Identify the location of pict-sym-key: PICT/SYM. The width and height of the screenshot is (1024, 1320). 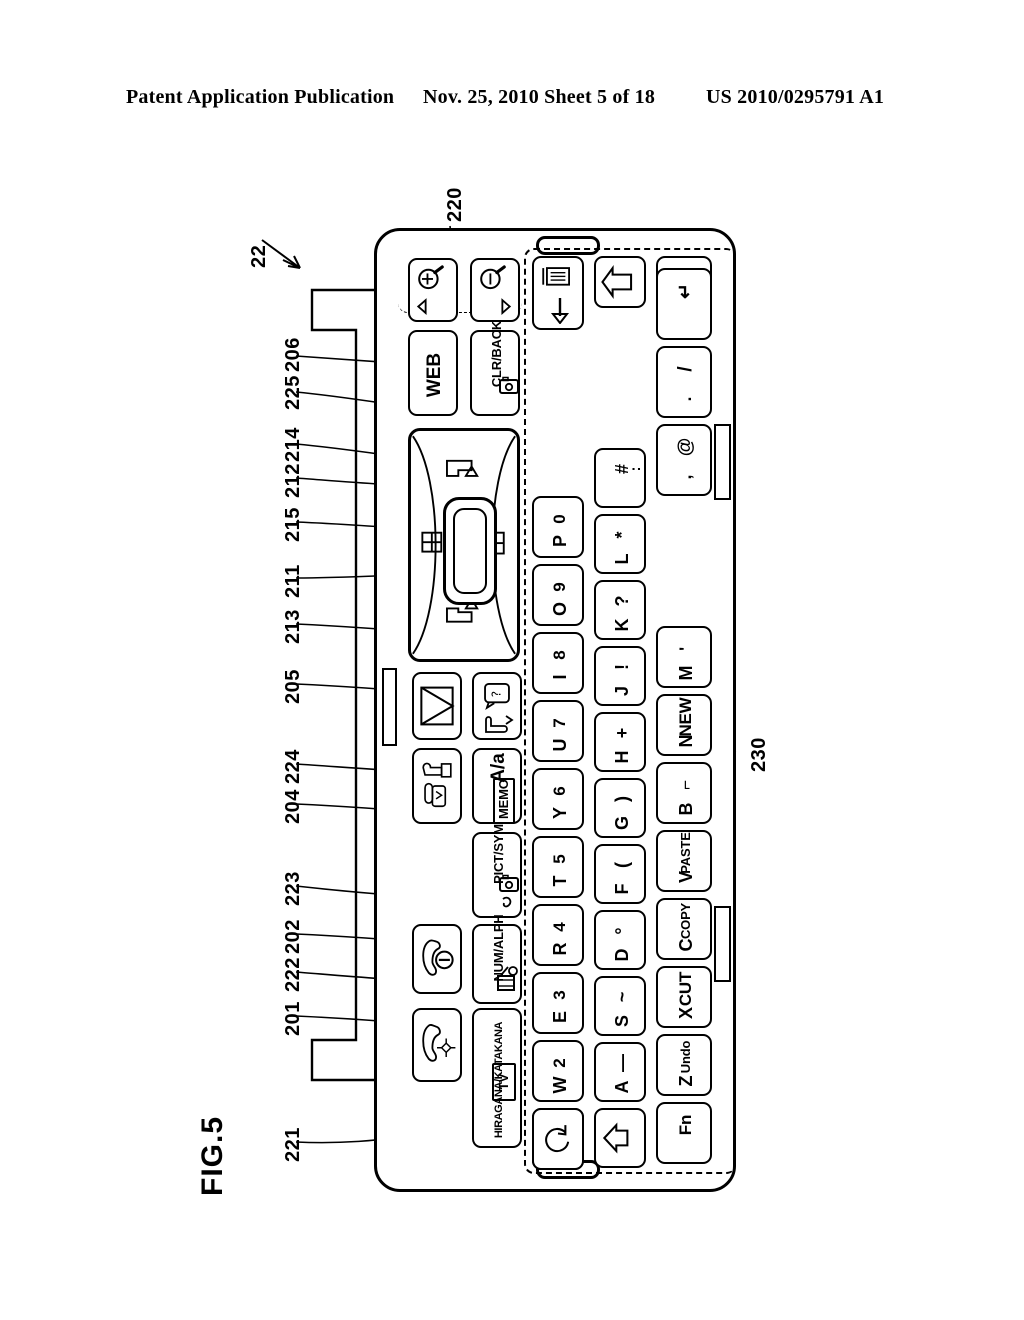
(497, 871).